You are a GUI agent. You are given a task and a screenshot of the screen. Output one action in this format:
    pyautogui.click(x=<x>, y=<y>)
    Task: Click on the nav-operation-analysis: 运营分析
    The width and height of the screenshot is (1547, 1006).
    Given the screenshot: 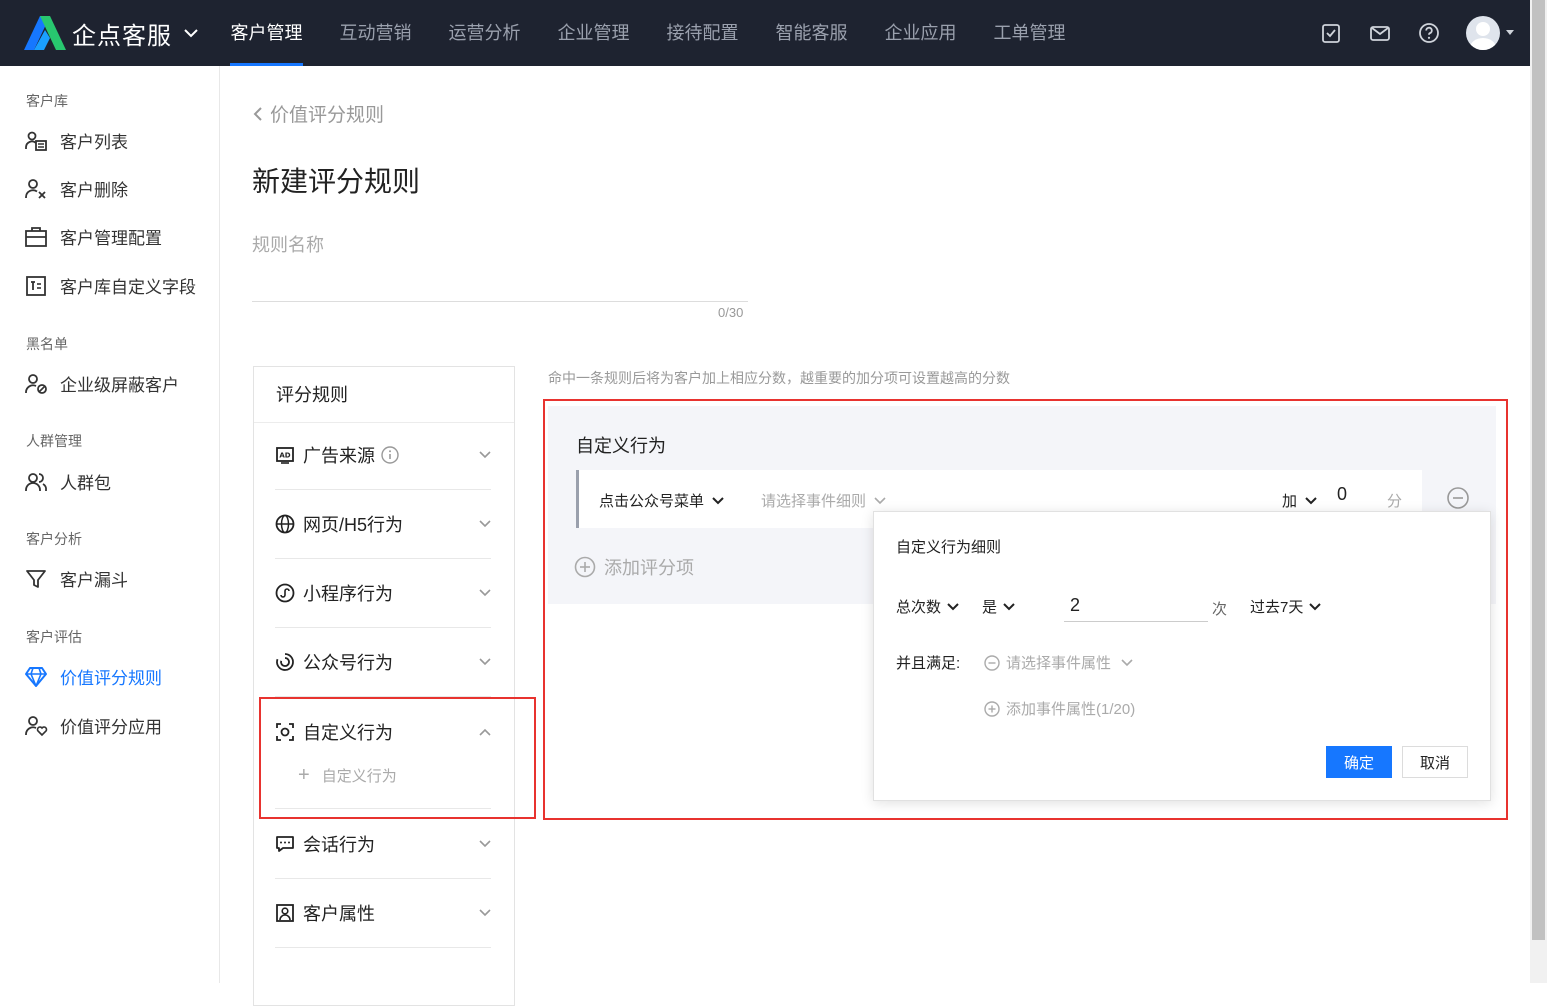 What is the action you would take?
    pyautogui.click(x=484, y=33)
    